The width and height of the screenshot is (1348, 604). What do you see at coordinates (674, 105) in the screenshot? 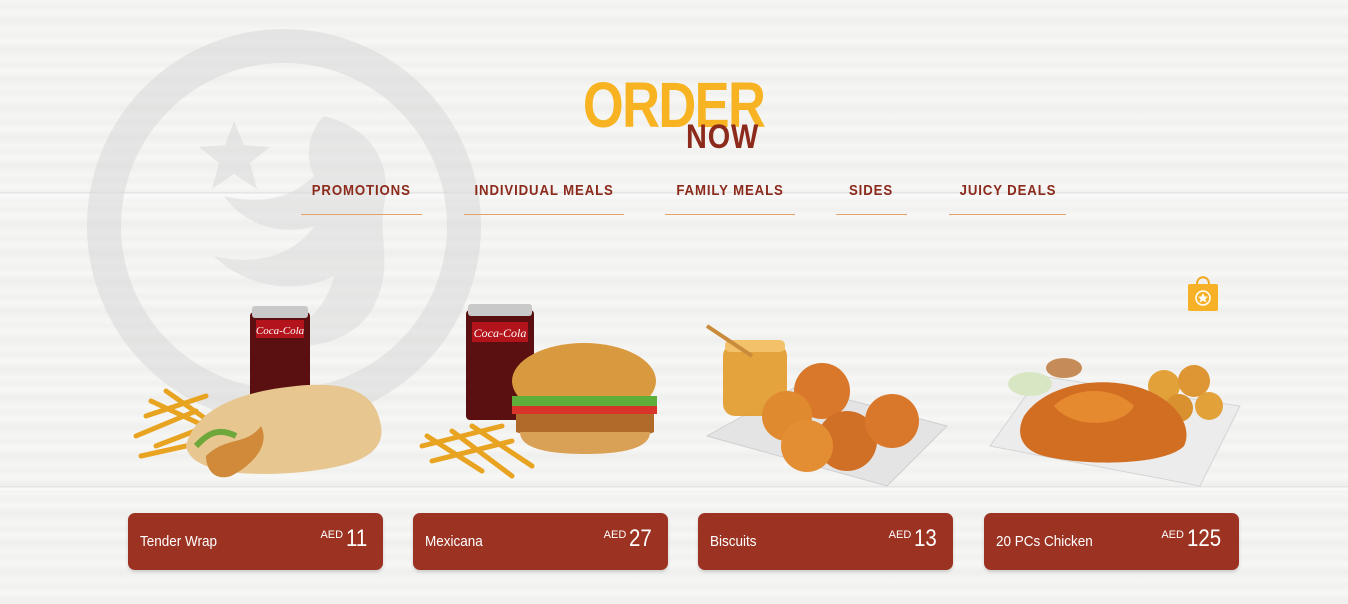
I see `page-title: ORDER` at bounding box center [674, 105].